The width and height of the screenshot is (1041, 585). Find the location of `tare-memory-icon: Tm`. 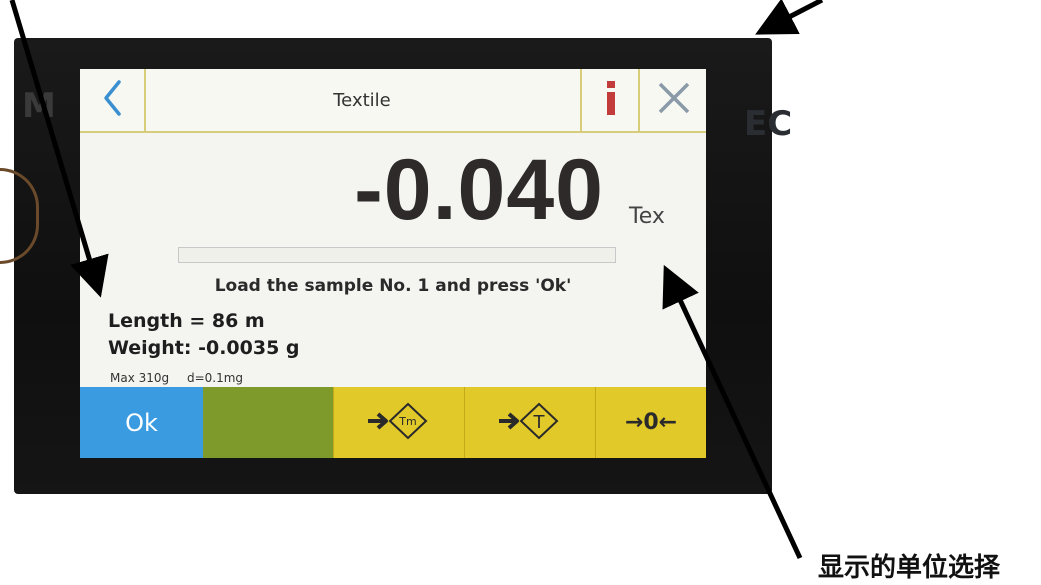

tare-memory-icon: Tm is located at coordinates (399, 423).